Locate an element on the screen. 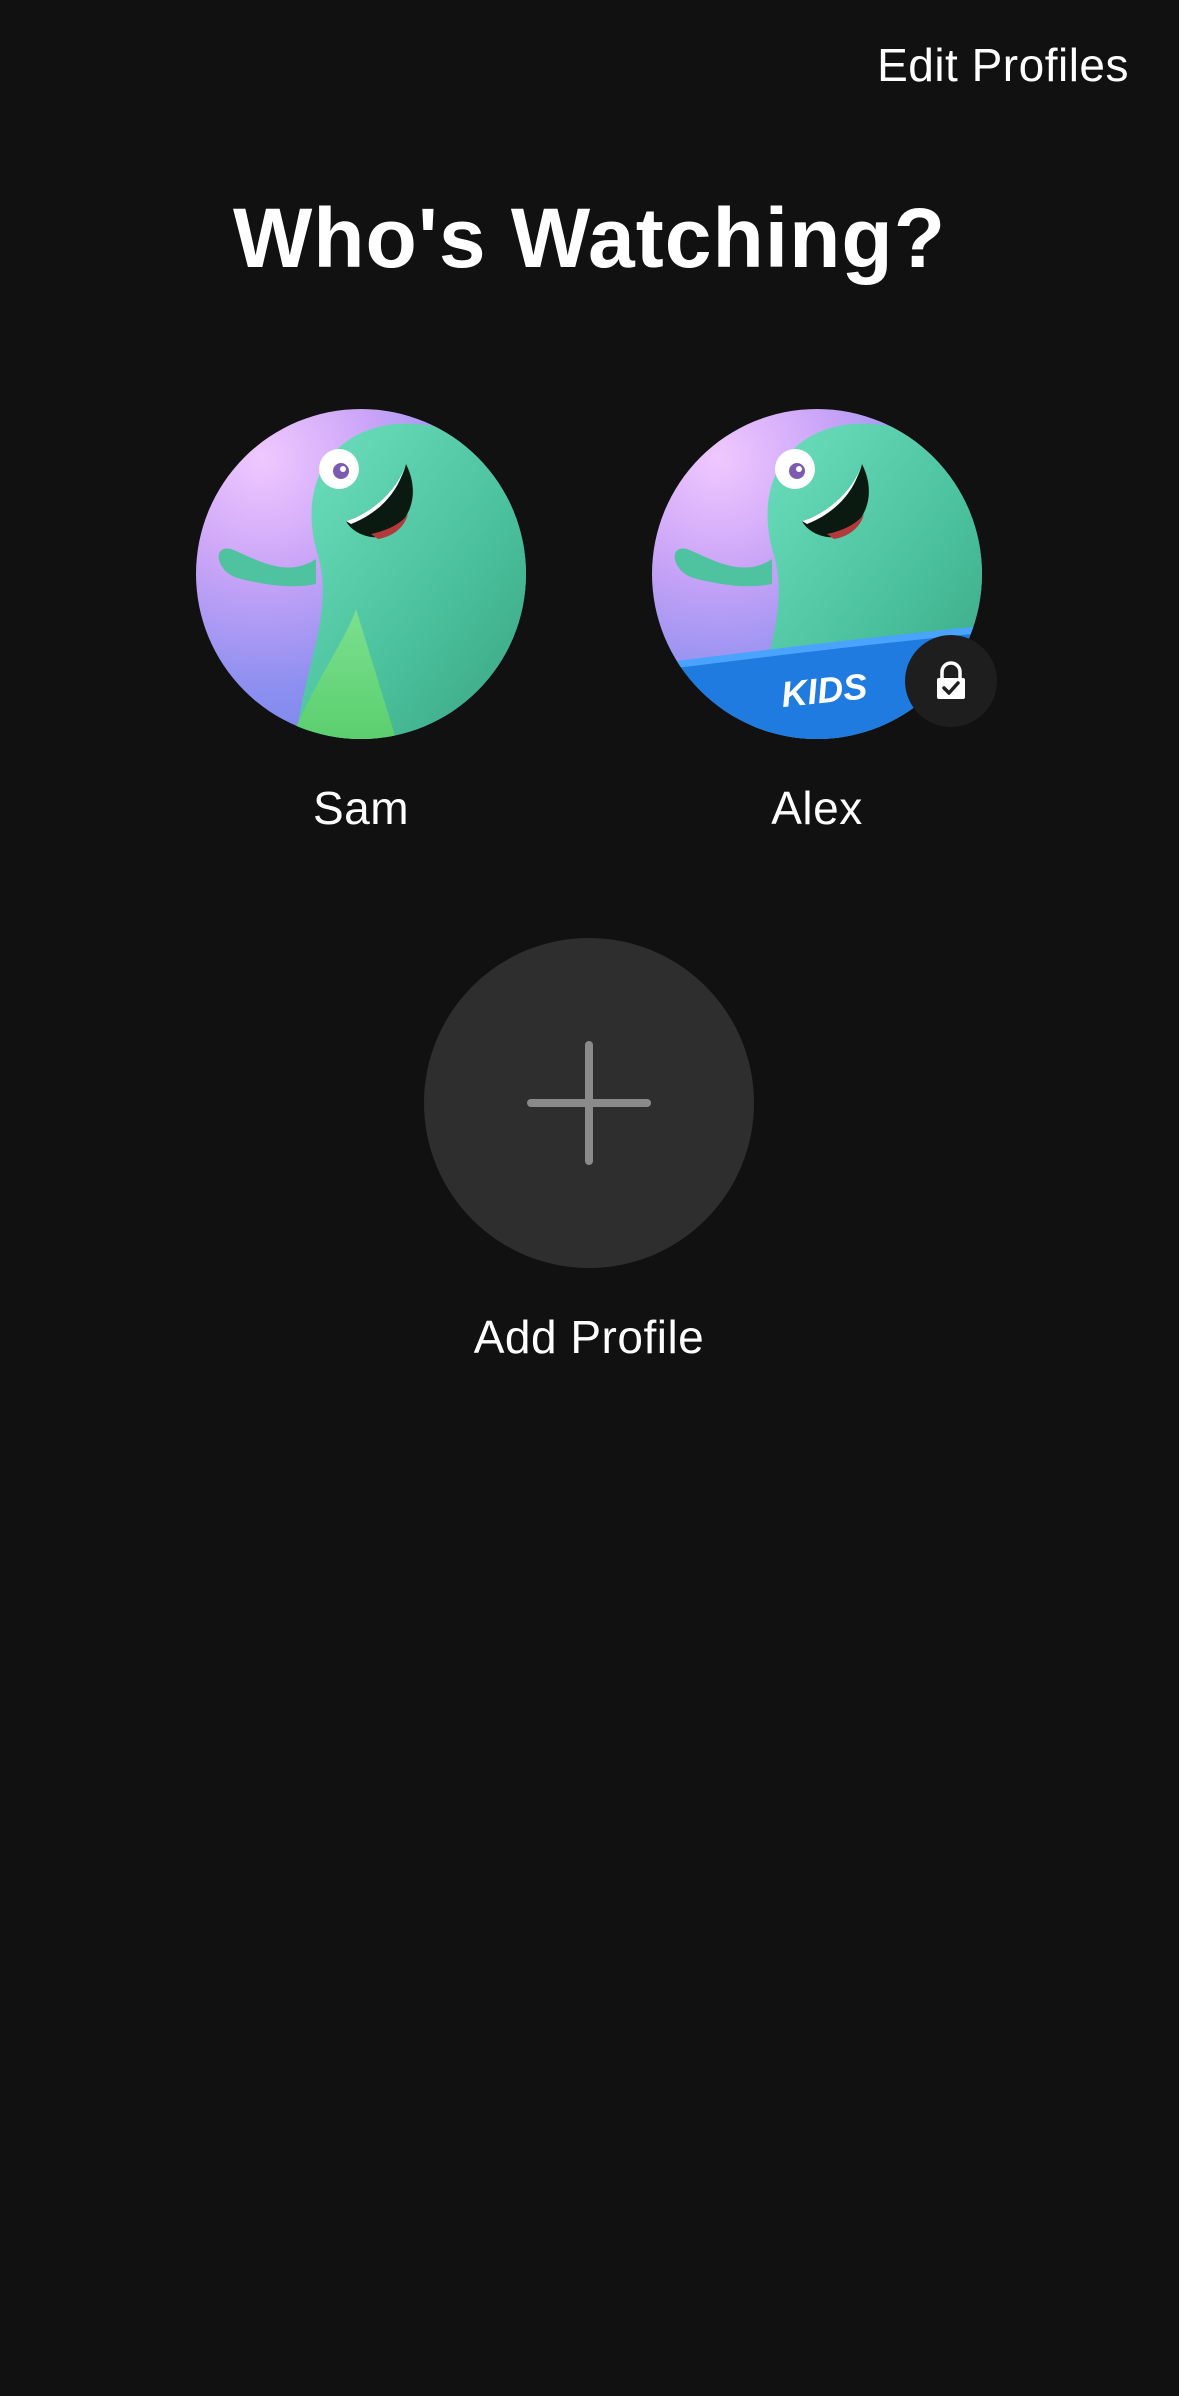 The image size is (1179, 2396). lock-icon is located at coordinates (951, 680).